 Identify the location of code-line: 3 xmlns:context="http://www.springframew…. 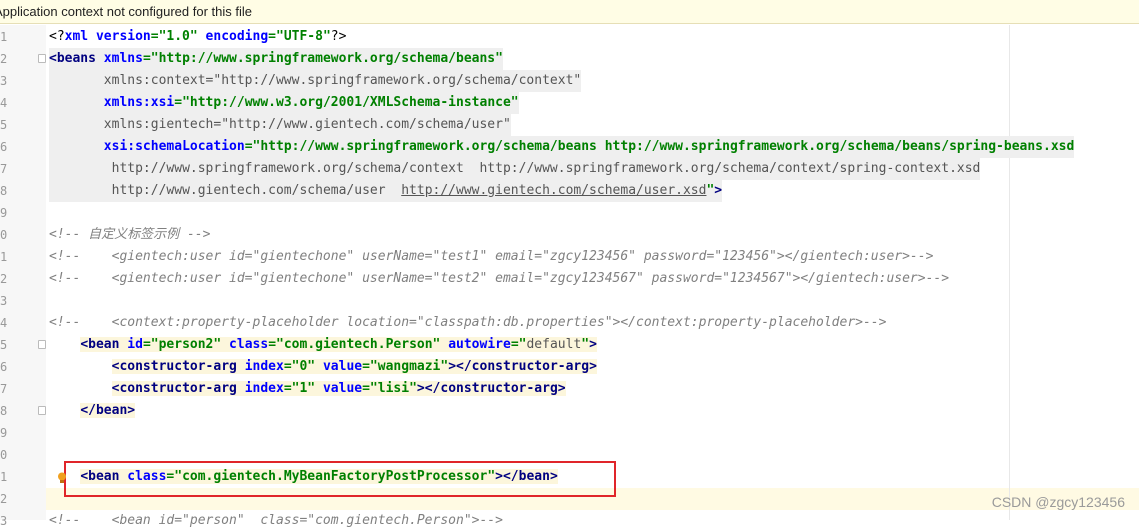
(569, 81).